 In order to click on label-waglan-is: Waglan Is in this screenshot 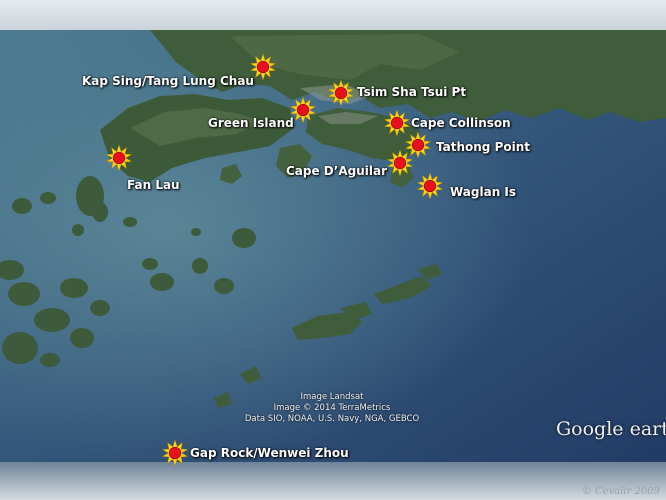, I will do `click(483, 192)`.